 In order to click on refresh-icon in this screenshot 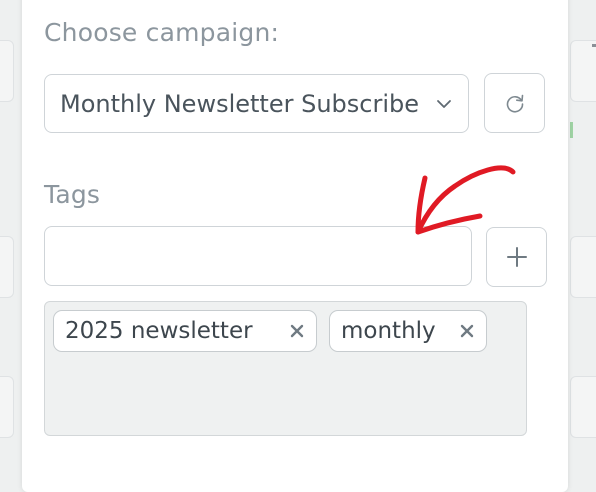, I will do `click(514, 103)`.